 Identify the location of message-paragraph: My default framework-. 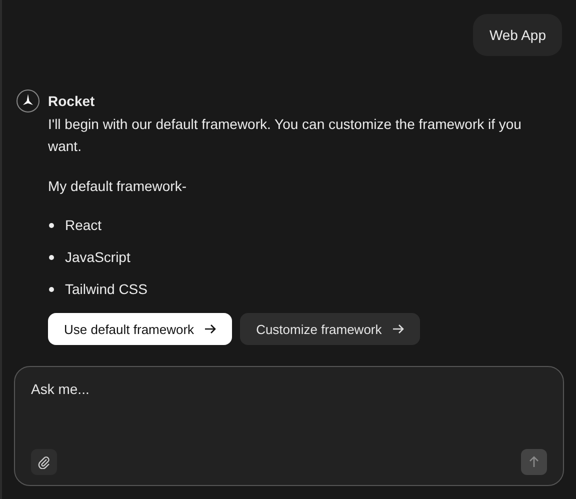
(118, 186).